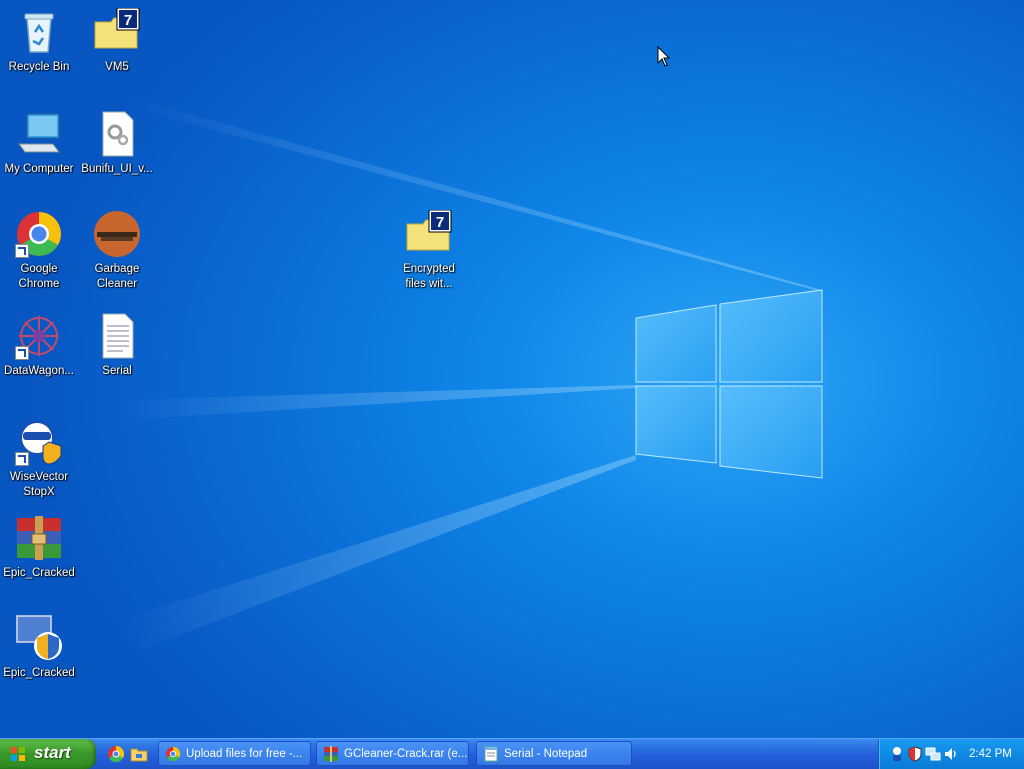 This screenshot has height=769, width=1024. I want to click on desktop-icon-garbage-cleaner: Garbage Cleaner, so click(117, 251).